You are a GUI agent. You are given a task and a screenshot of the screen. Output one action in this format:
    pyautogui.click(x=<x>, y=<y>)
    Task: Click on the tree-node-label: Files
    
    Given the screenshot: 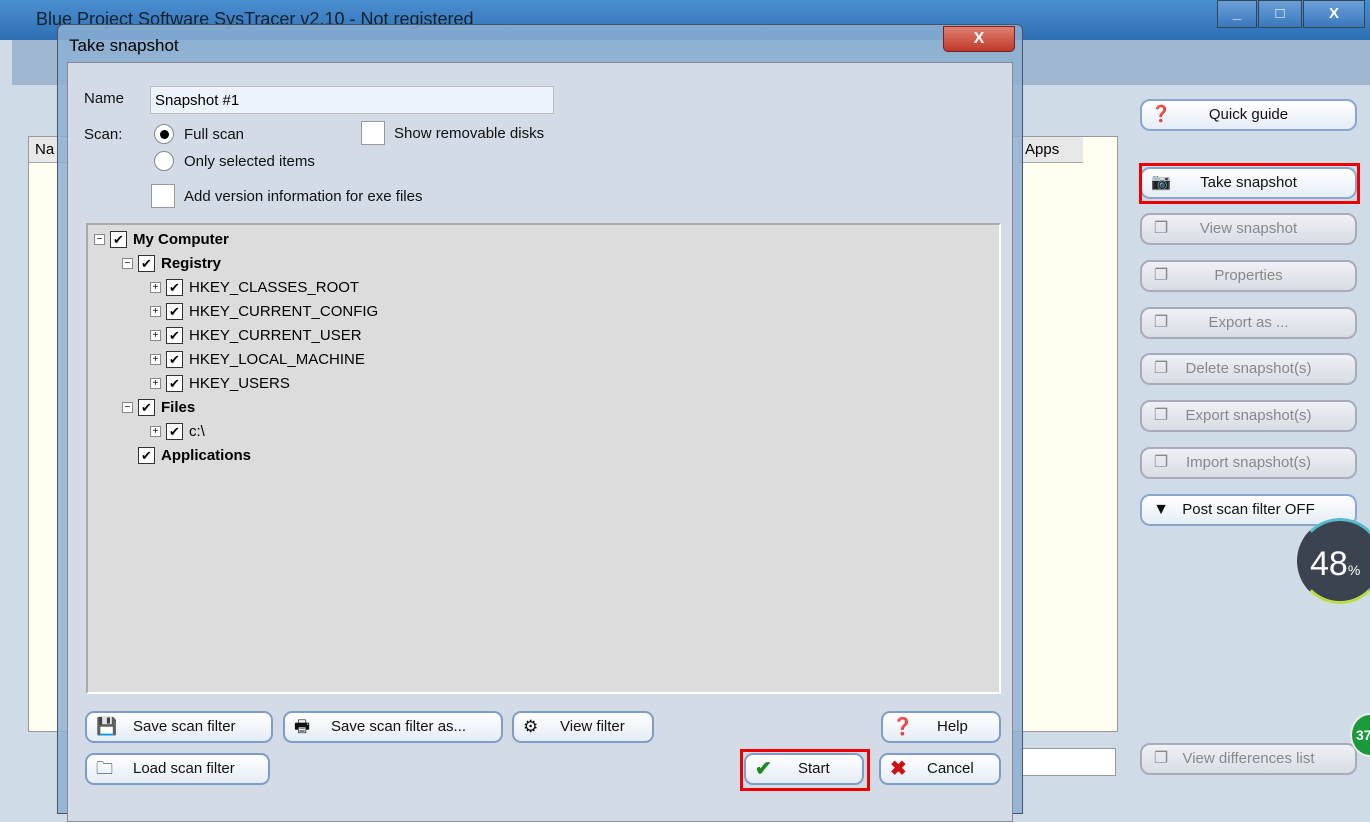 What is the action you would take?
    pyautogui.click(x=178, y=407)
    